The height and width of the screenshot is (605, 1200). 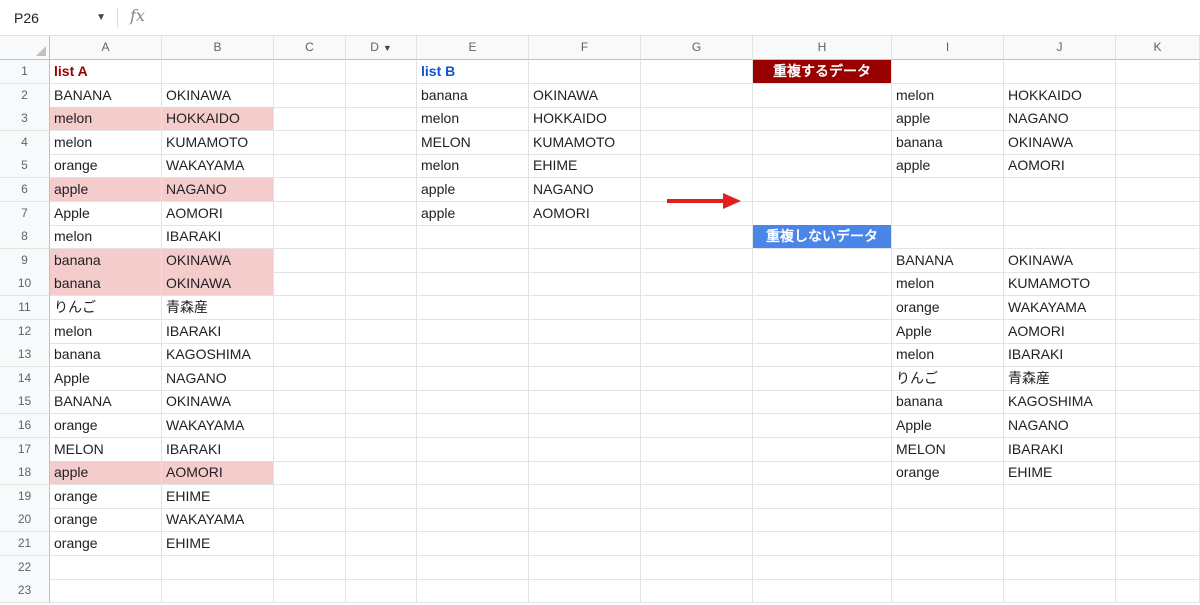 I want to click on list-a-fruit: banana, so click(x=106, y=284).